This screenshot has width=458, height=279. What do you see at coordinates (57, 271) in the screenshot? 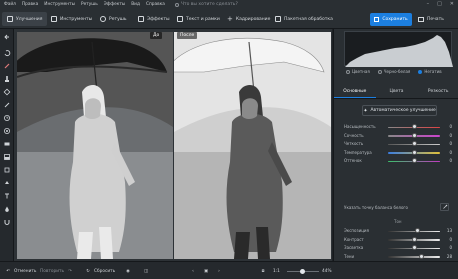
I see `redo-button: Повторить ↷` at bounding box center [57, 271].